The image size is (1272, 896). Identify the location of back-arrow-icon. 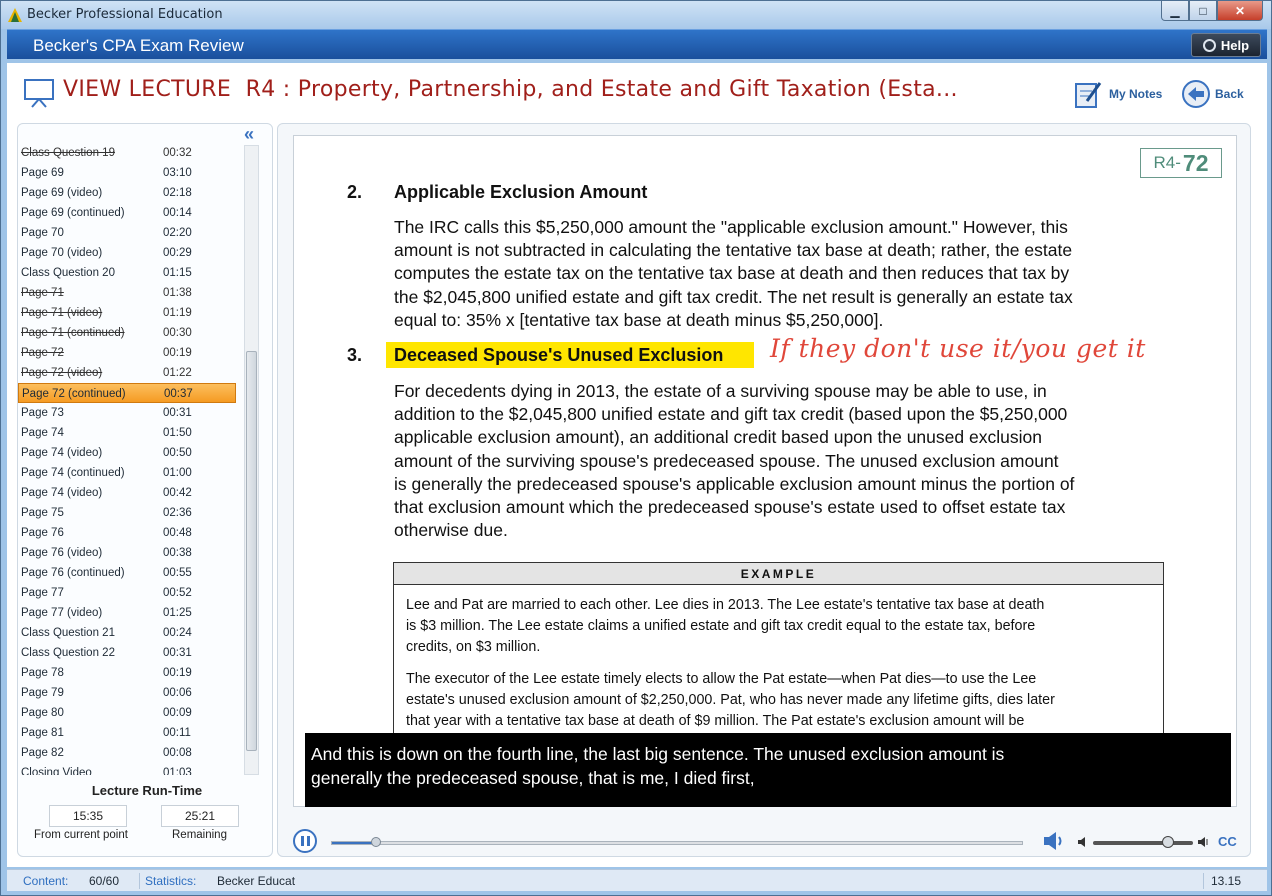
(1196, 94).